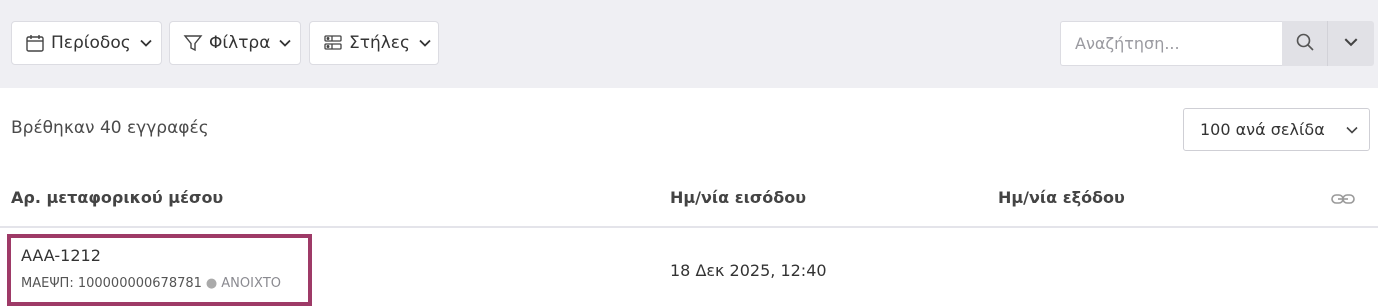 The width and height of the screenshot is (1378, 308). What do you see at coordinates (35, 43) in the screenshot?
I see `calendar-icon` at bounding box center [35, 43].